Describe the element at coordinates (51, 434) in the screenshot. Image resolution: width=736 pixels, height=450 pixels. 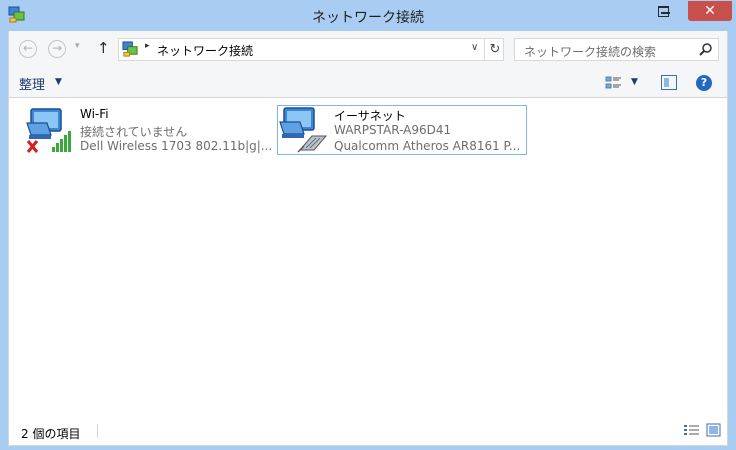
I see `item-count: 2 個の項目` at that location.